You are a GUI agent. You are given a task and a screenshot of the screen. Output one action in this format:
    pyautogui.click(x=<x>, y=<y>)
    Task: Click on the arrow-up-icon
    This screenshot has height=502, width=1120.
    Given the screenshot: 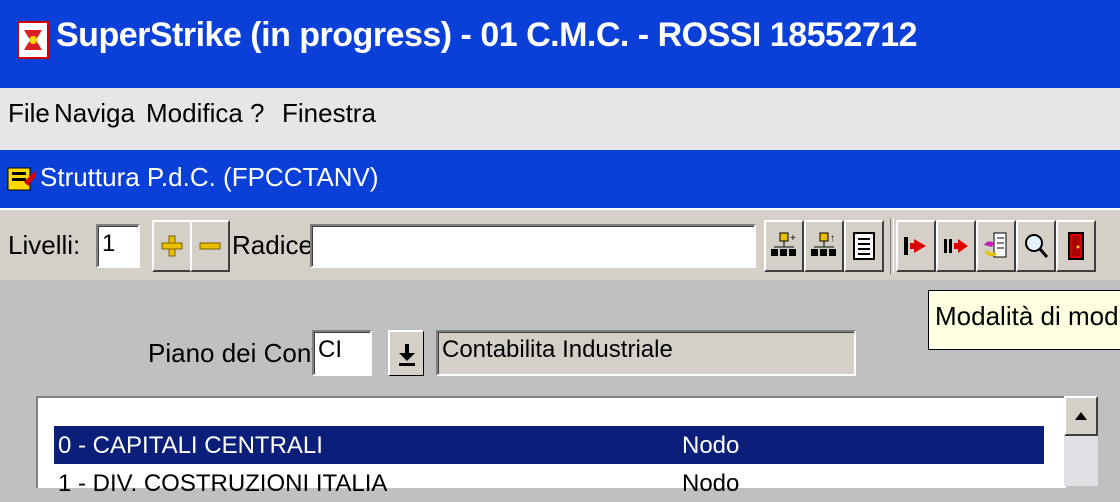 What is the action you would take?
    pyautogui.click(x=1081, y=416)
    